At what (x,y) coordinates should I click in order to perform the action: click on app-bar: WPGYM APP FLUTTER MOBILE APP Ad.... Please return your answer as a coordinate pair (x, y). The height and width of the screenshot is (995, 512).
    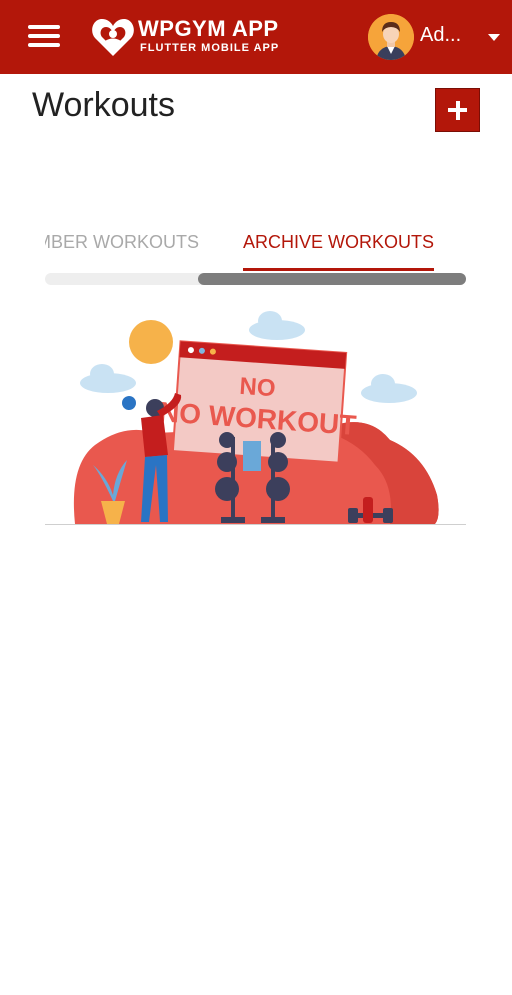
    Looking at the image, I should click on (256, 37).